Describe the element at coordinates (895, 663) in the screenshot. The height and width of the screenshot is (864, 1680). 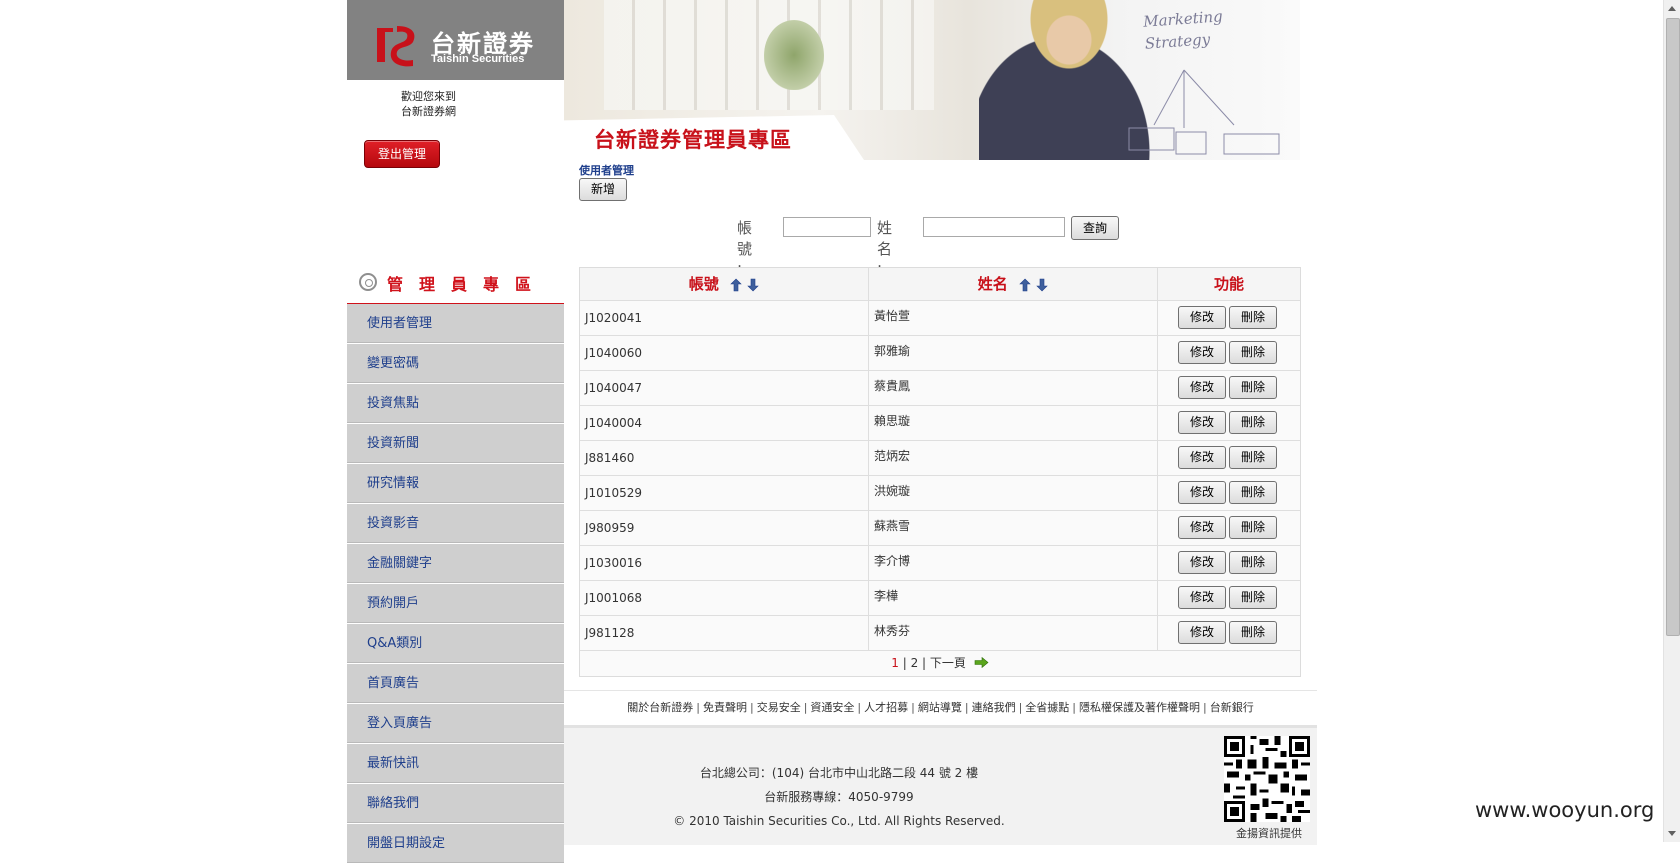
I see `page-1-link: 1` at that location.